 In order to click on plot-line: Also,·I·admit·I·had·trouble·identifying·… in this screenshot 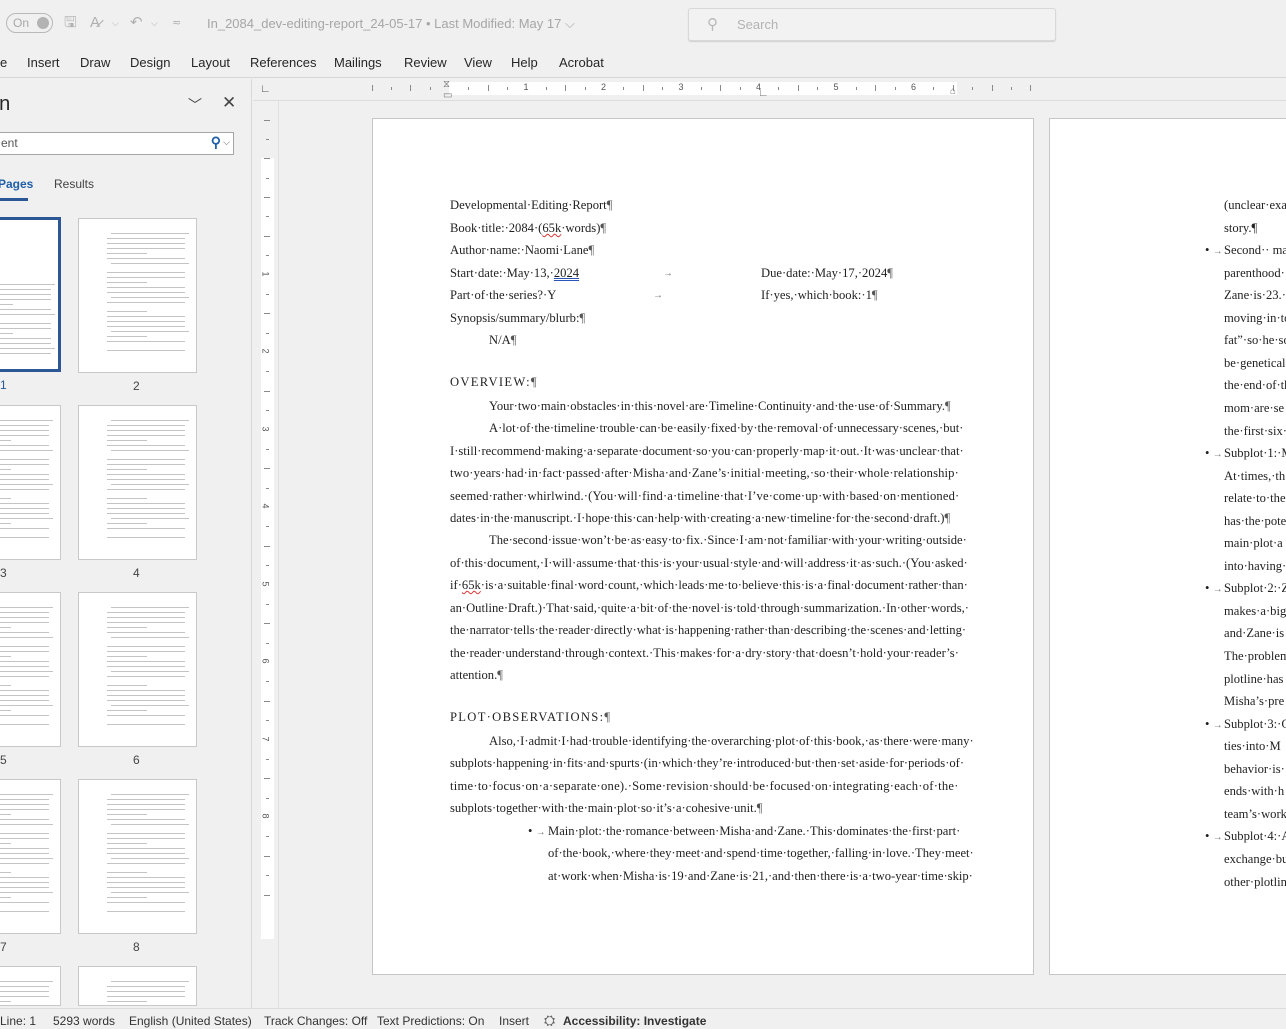, I will do `click(731, 741)`.